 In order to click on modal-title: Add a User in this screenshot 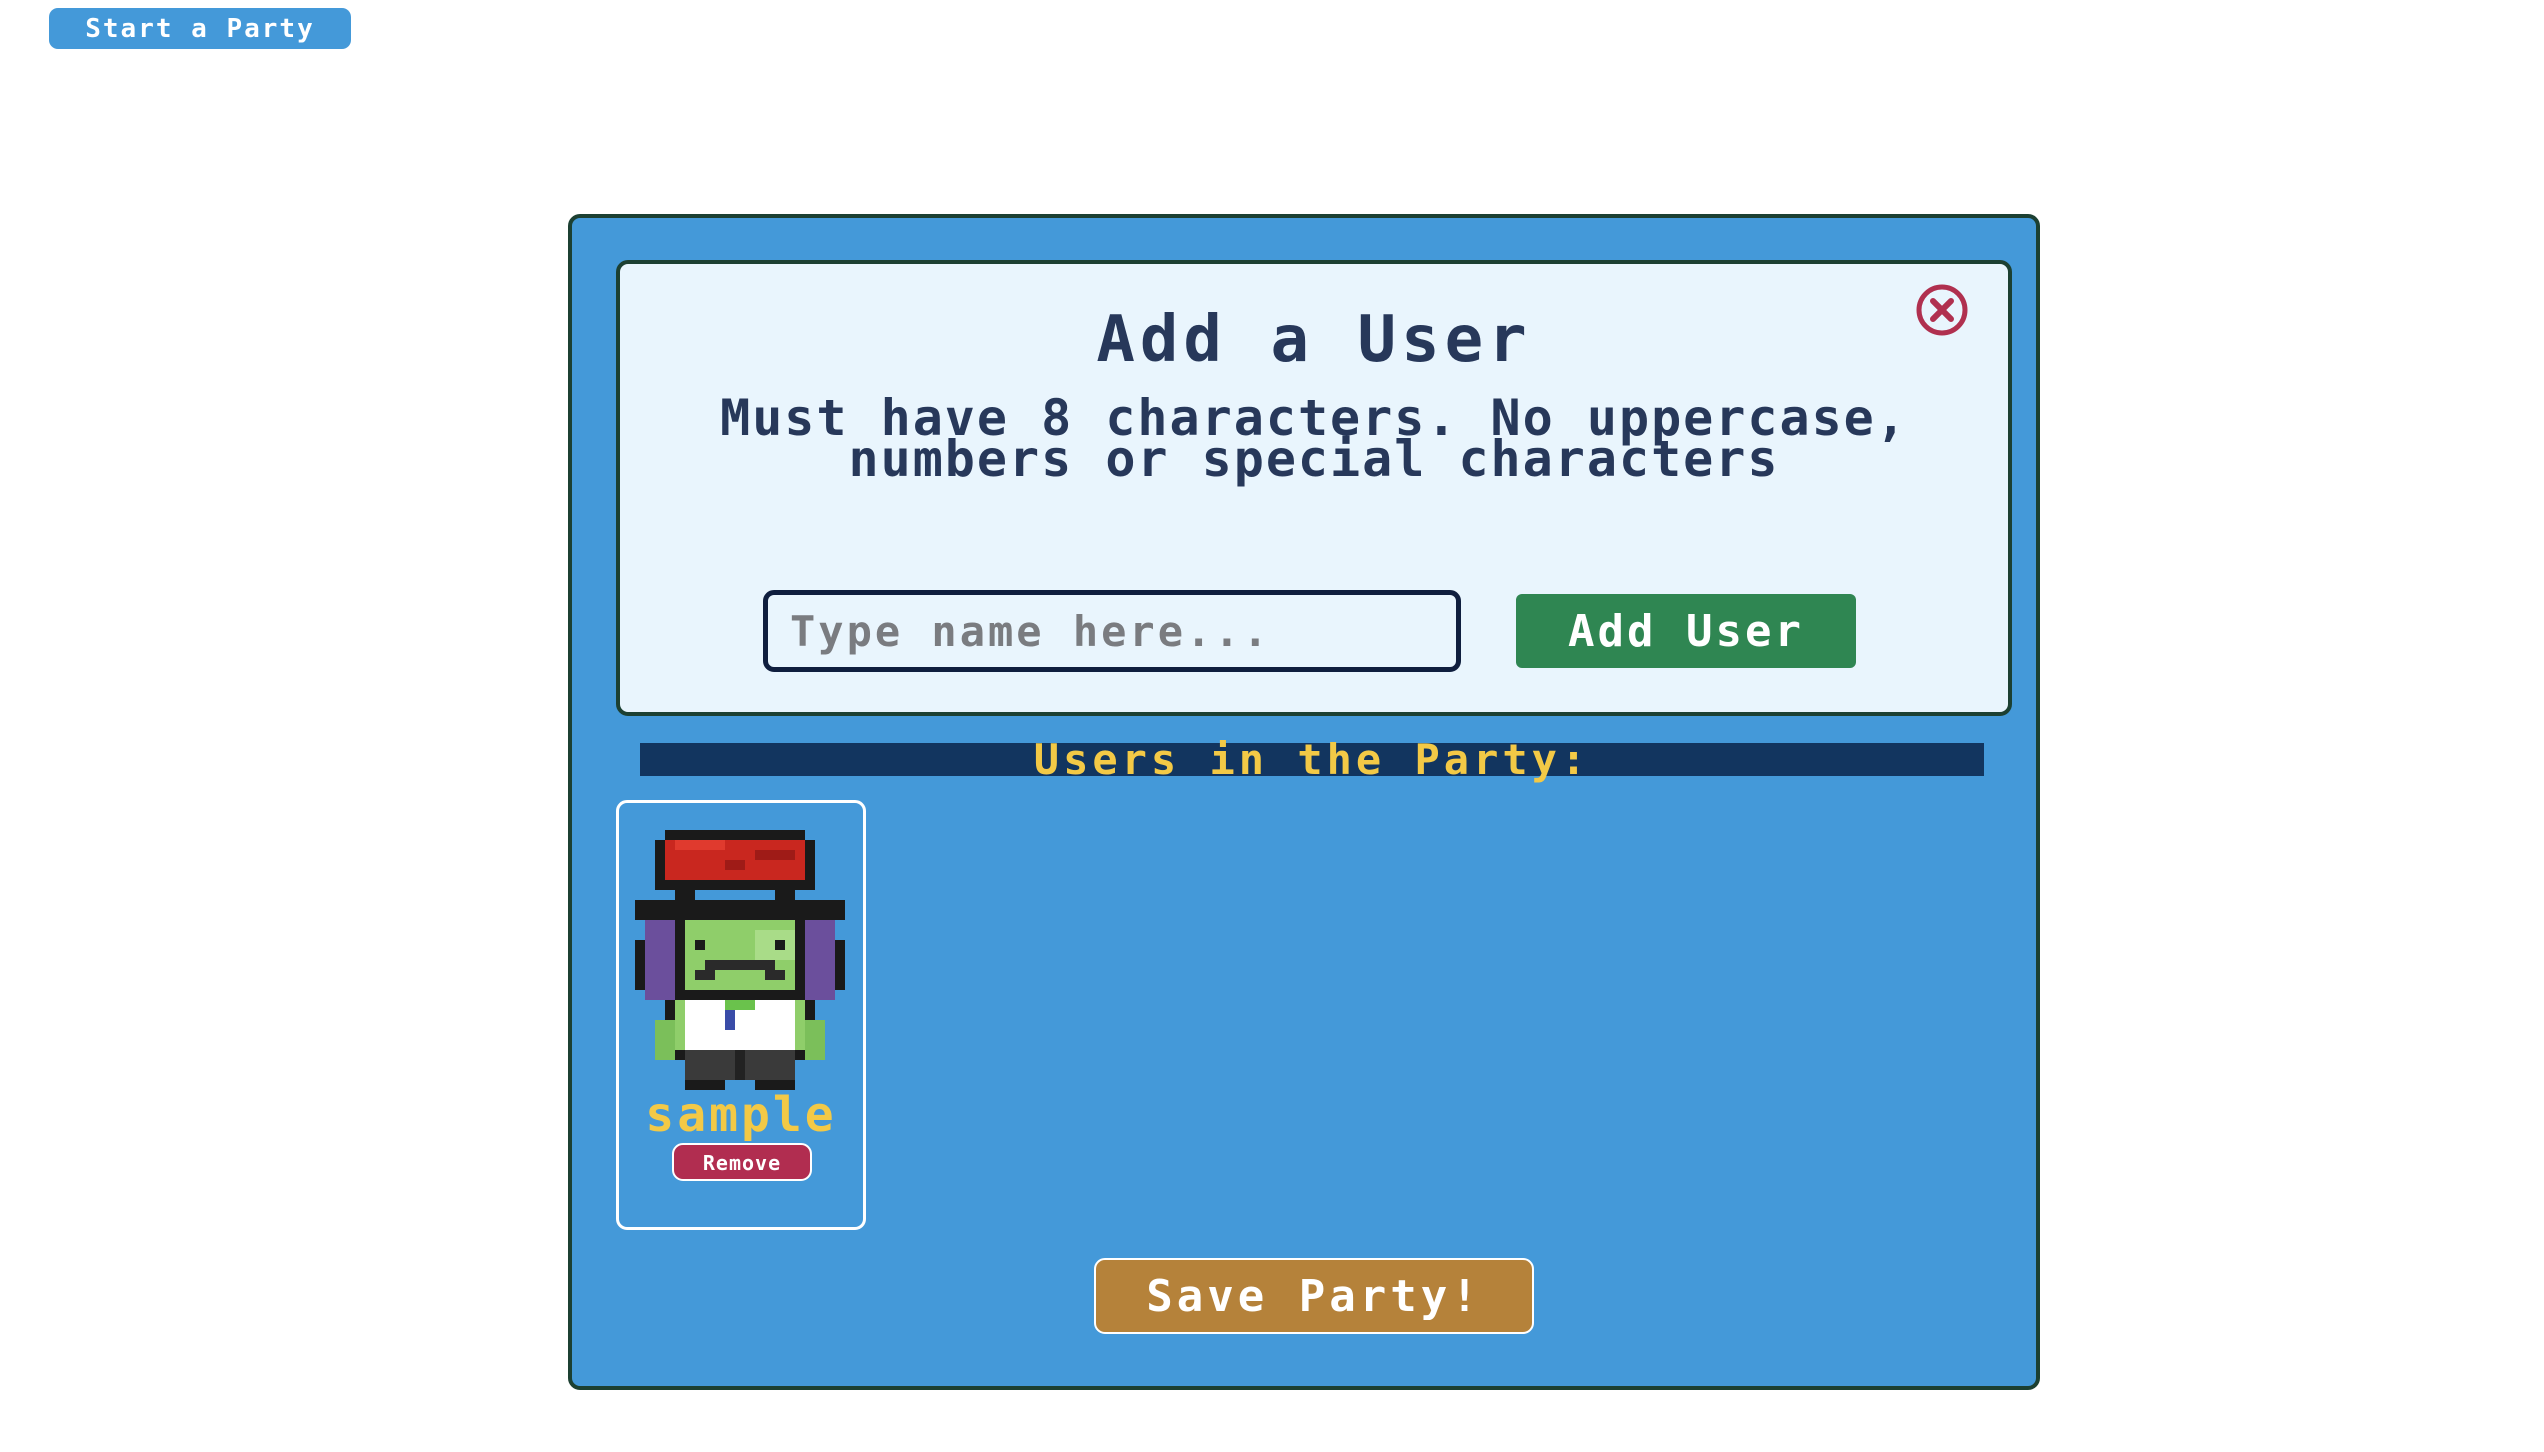, I will do `click(1314, 340)`.